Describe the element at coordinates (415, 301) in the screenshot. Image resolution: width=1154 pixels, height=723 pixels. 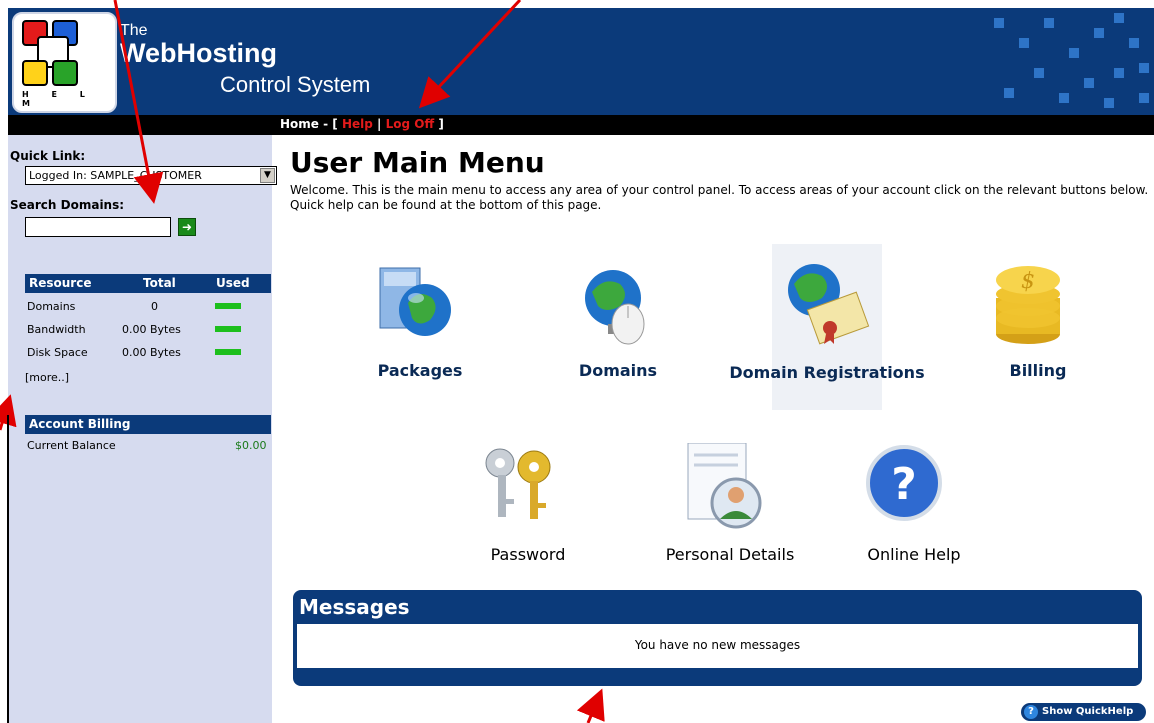
I see `packages-icon` at that location.